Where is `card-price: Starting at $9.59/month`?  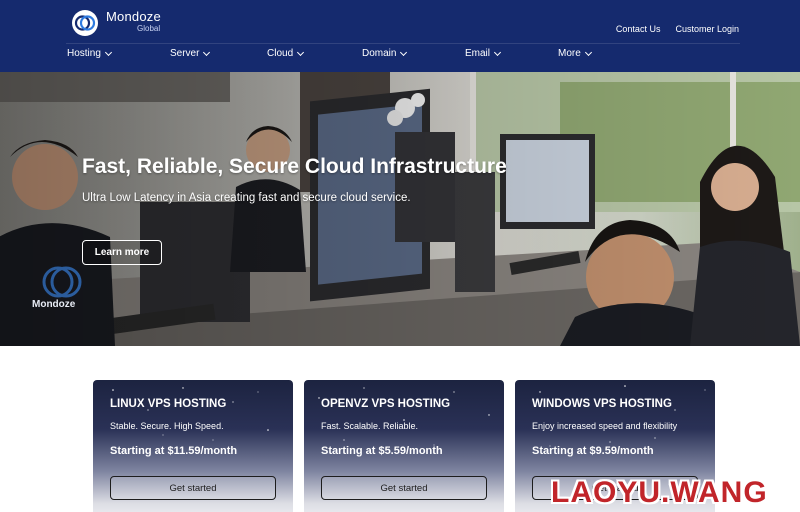 card-price: Starting at $9.59/month is located at coordinates (593, 451).